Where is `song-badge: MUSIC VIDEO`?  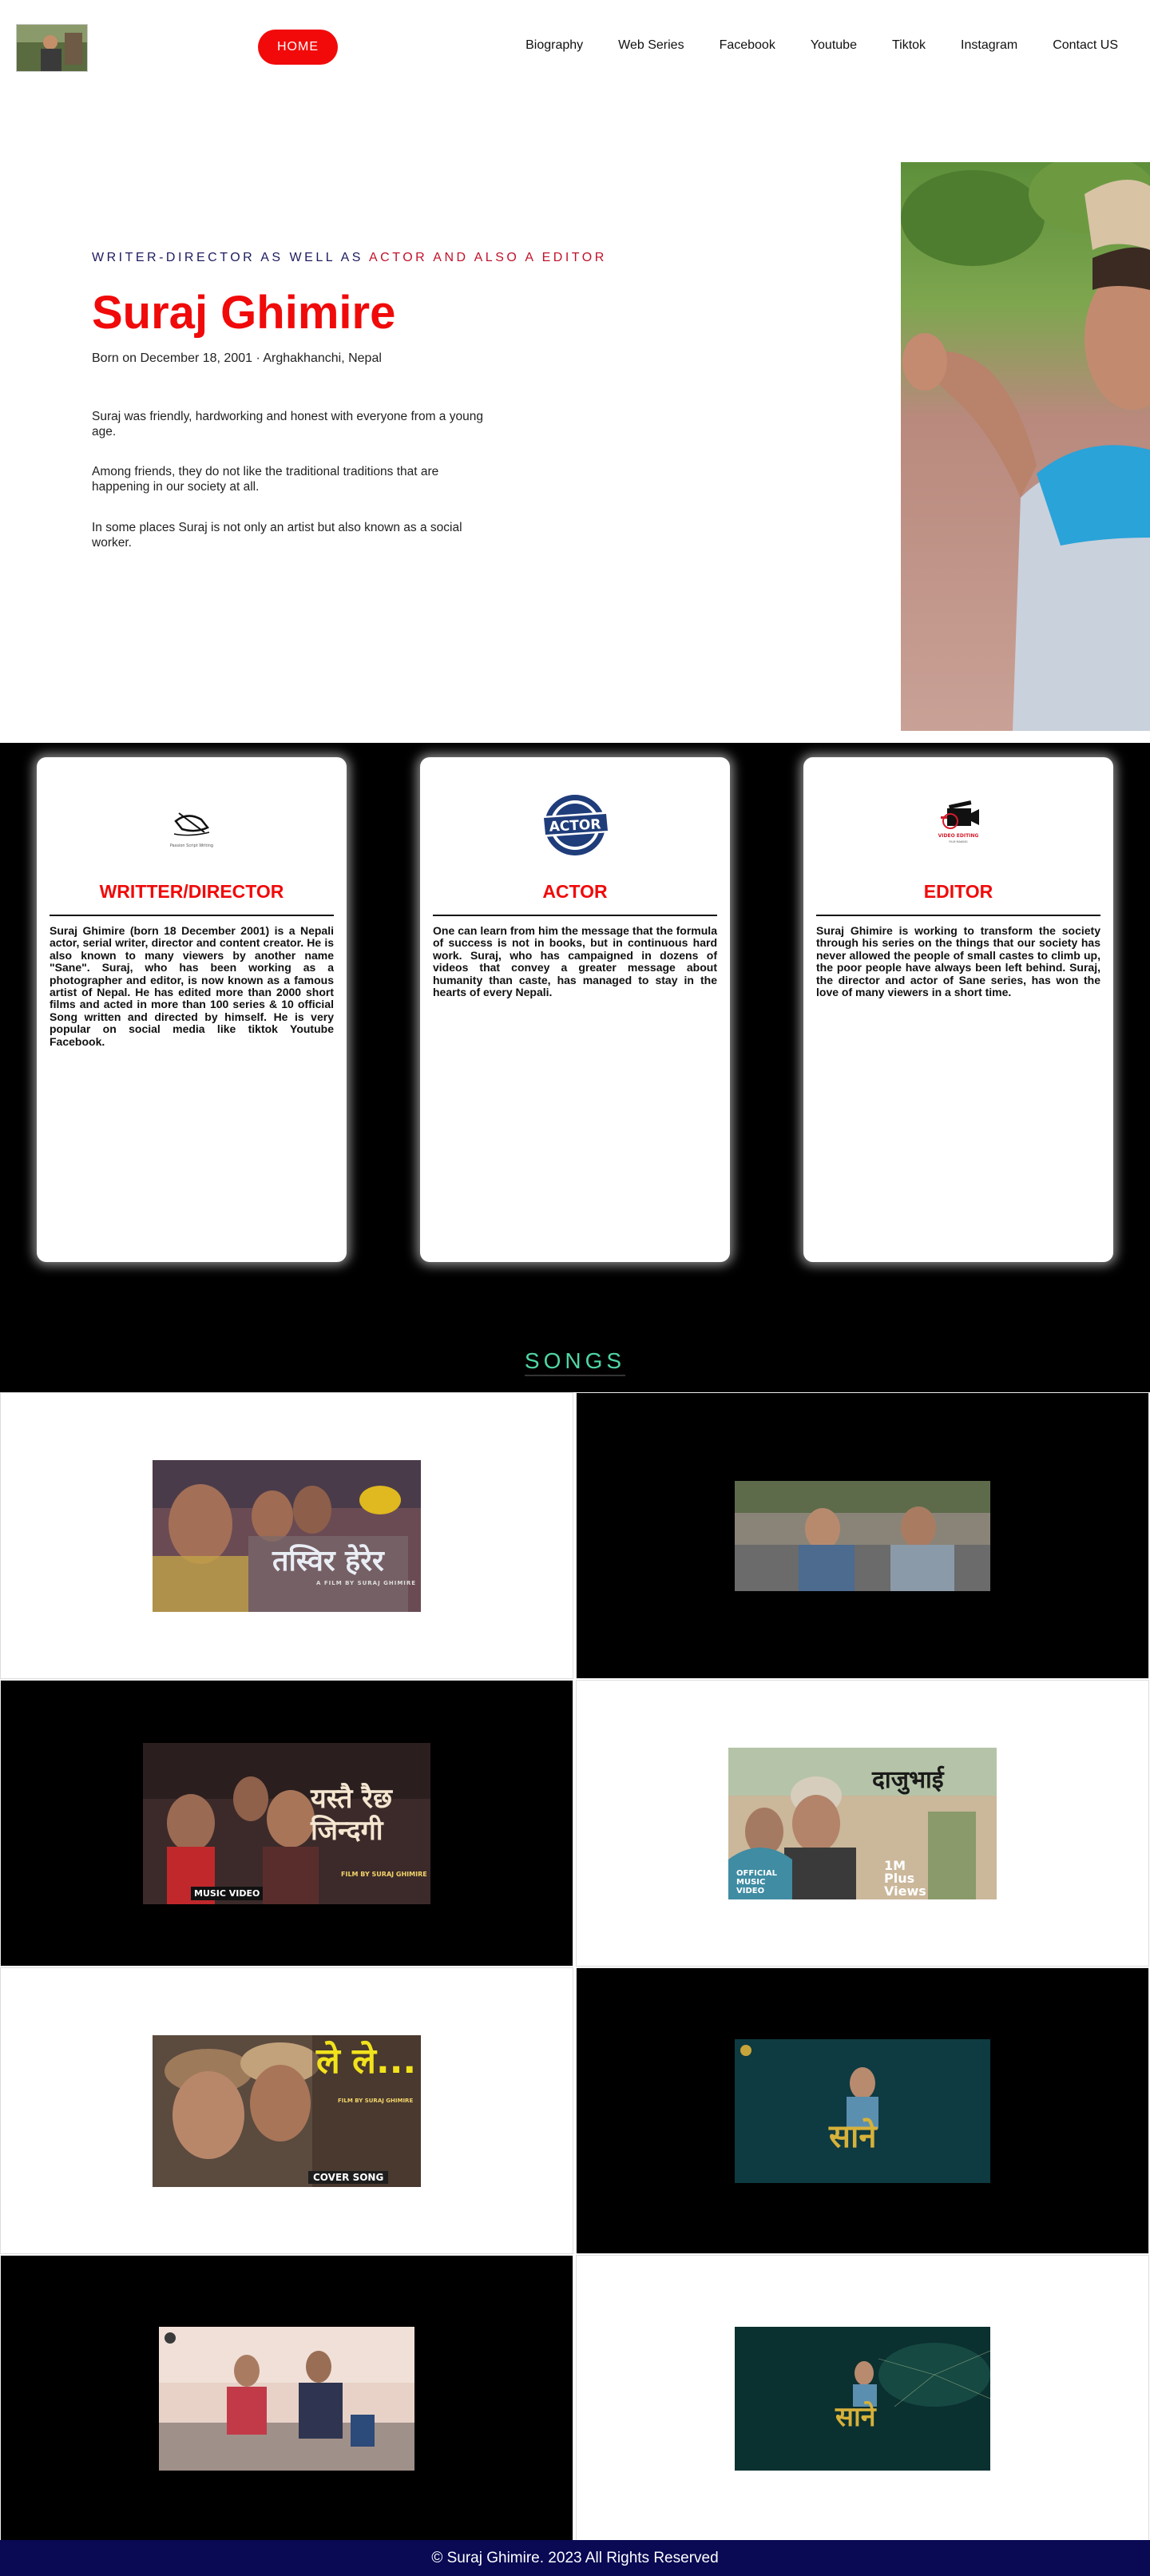
song-badge: MUSIC VIDEO is located at coordinates (228, 1893).